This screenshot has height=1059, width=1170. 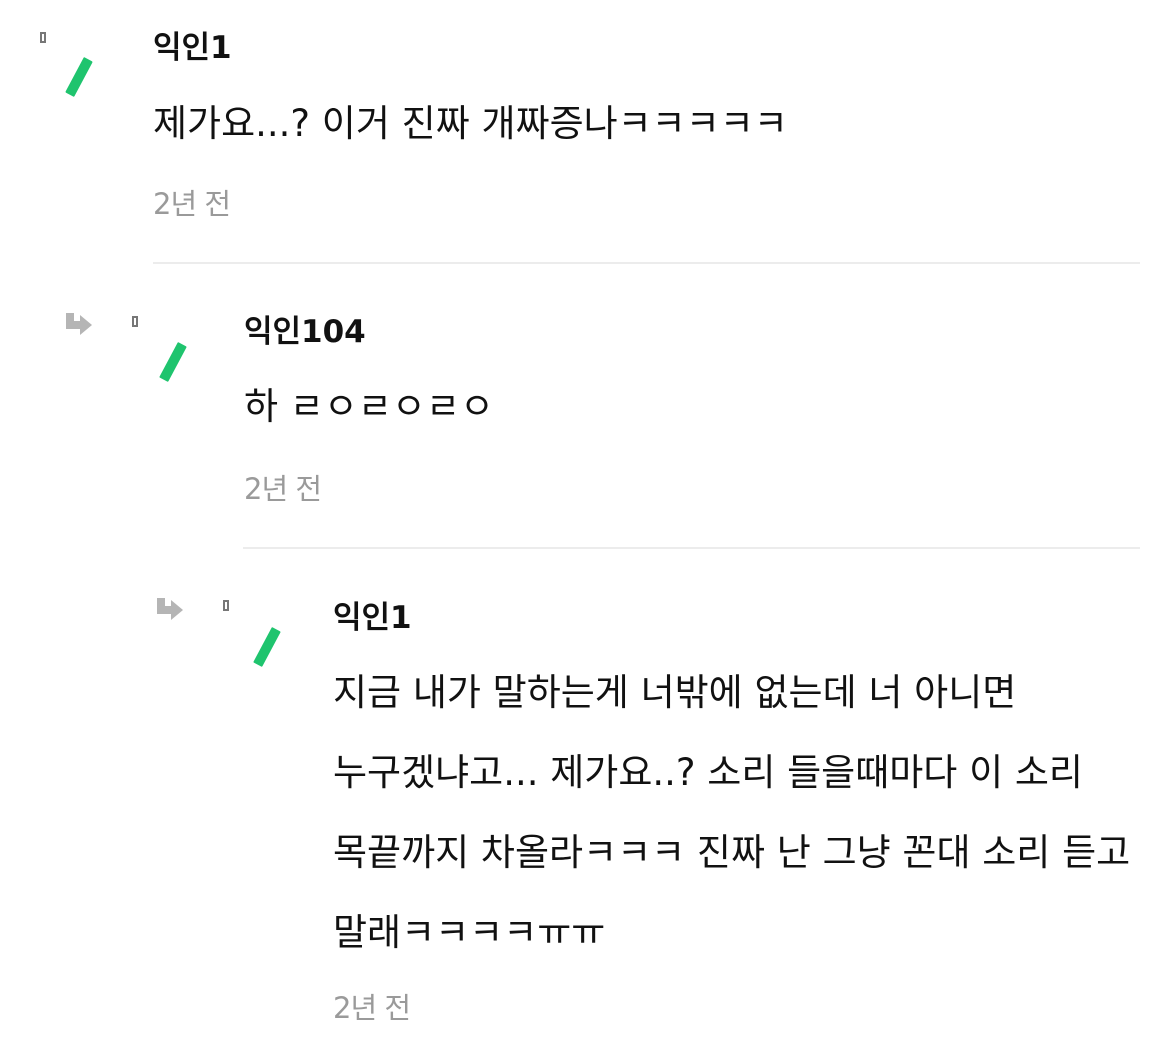 What do you see at coordinates (170, 609) in the screenshot?
I see `reply-arrow-icon` at bounding box center [170, 609].